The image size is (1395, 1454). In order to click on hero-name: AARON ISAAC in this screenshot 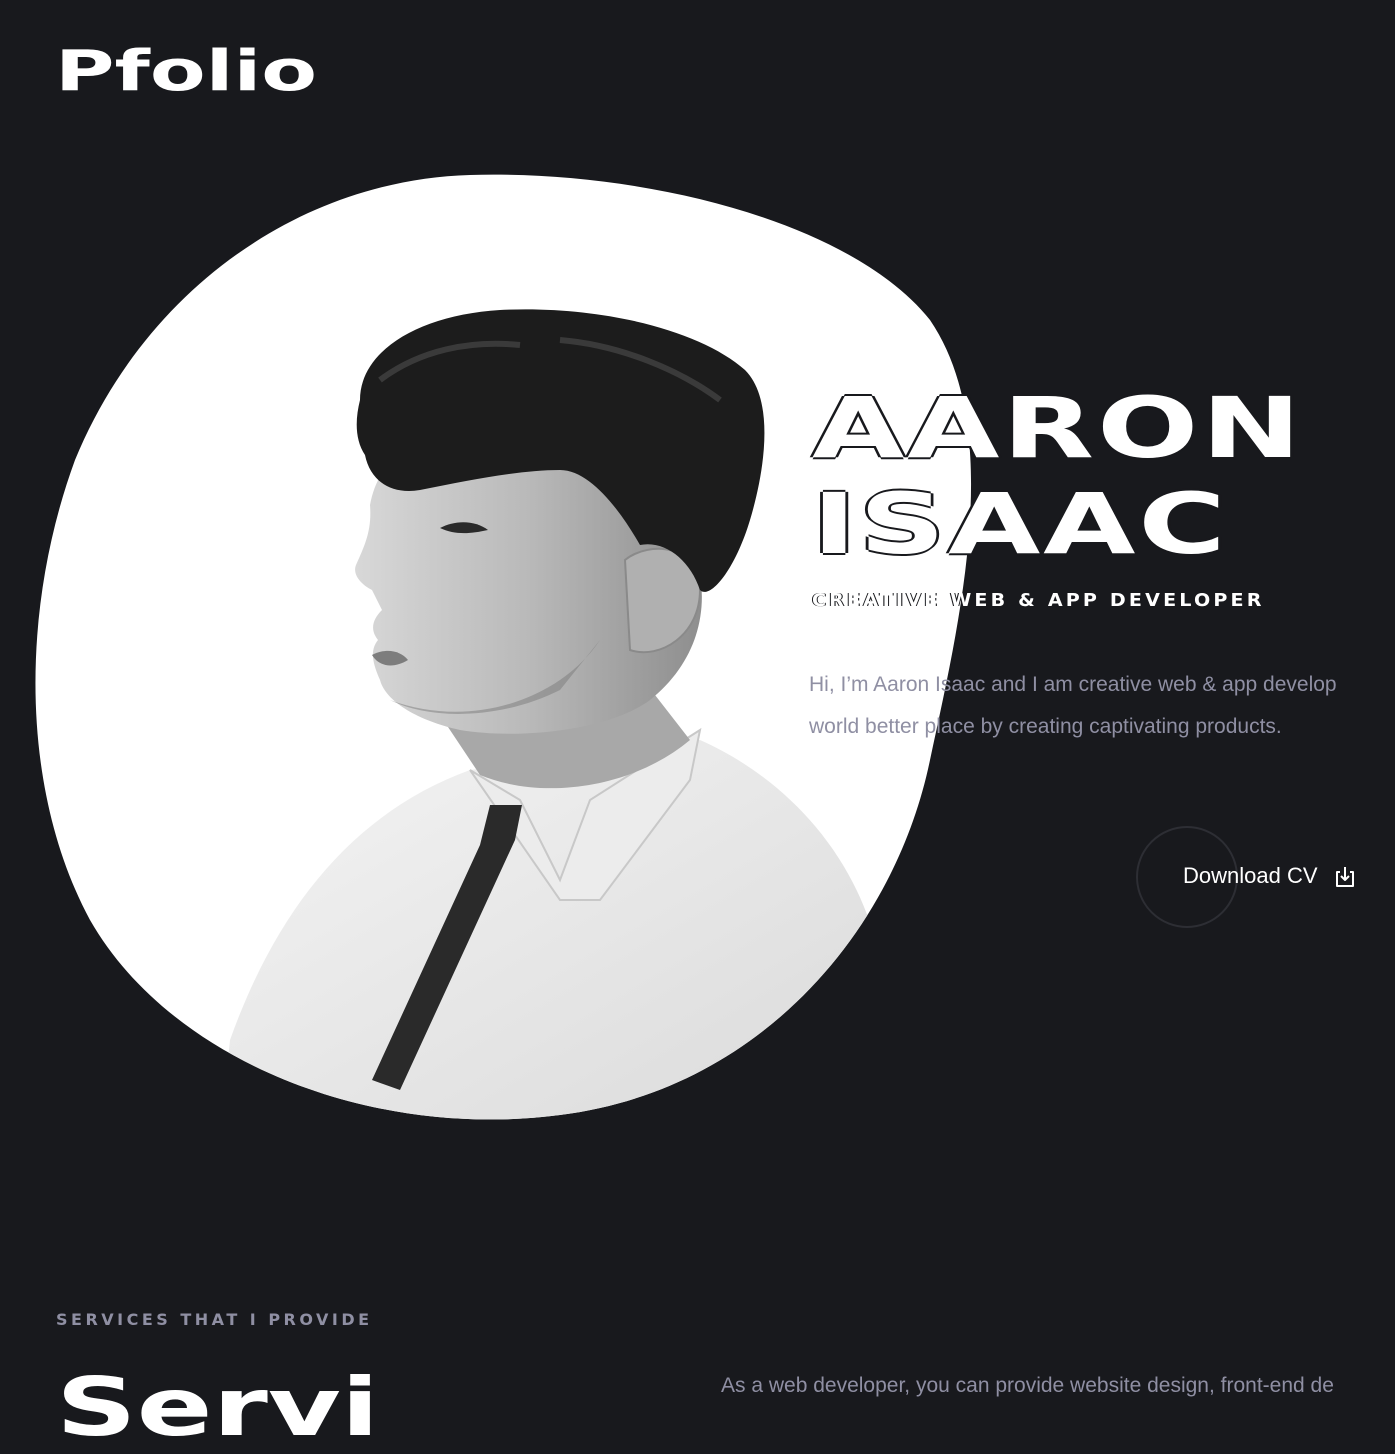, I will do `click(1103, 476)`.